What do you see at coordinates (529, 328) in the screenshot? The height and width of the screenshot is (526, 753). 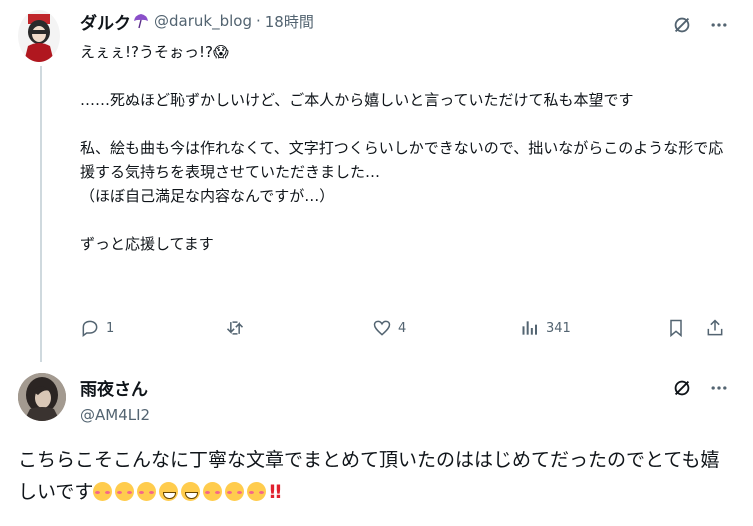 I see `analytics-icon` at bounding box center [529, 328].